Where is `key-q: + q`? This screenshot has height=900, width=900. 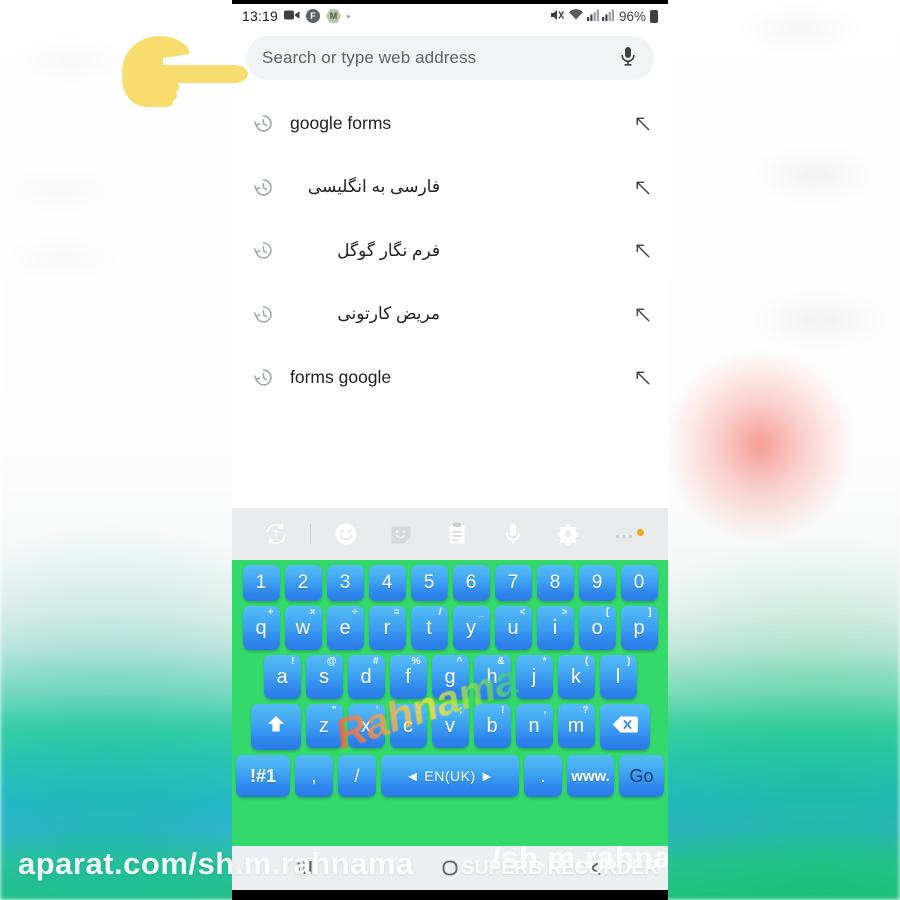 key-q: + q is located at coordinates (261, 628).